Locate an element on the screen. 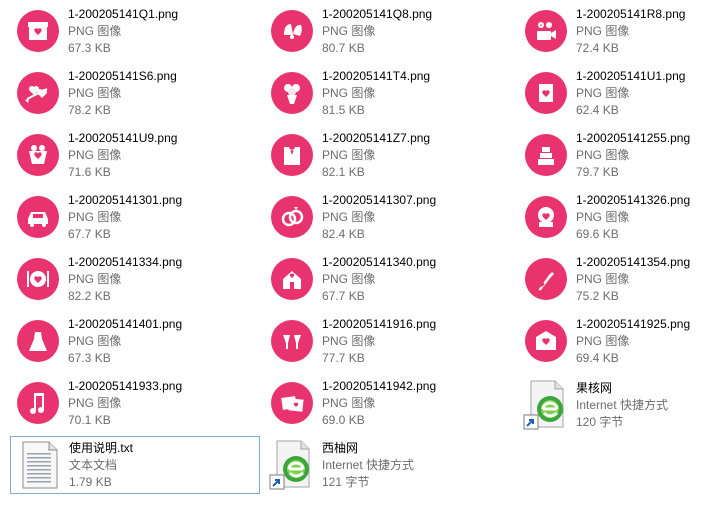  champagne-bottle-icon is located at coordinates (546, 279).